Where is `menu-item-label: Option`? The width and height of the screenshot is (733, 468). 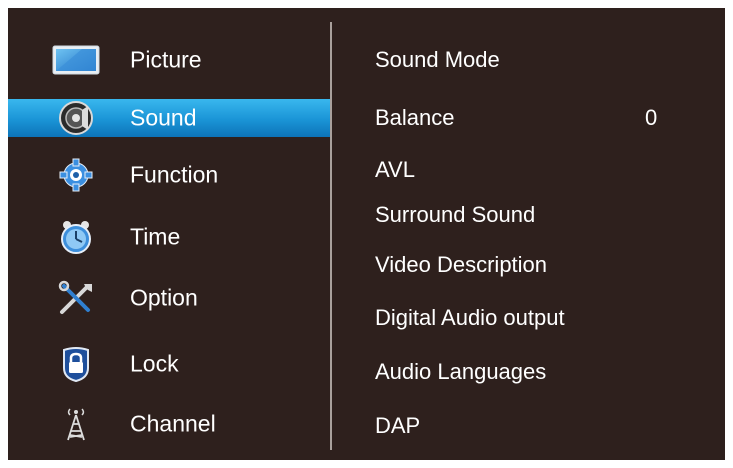 menu-item-label: Option is located at coordinates (164, 297).